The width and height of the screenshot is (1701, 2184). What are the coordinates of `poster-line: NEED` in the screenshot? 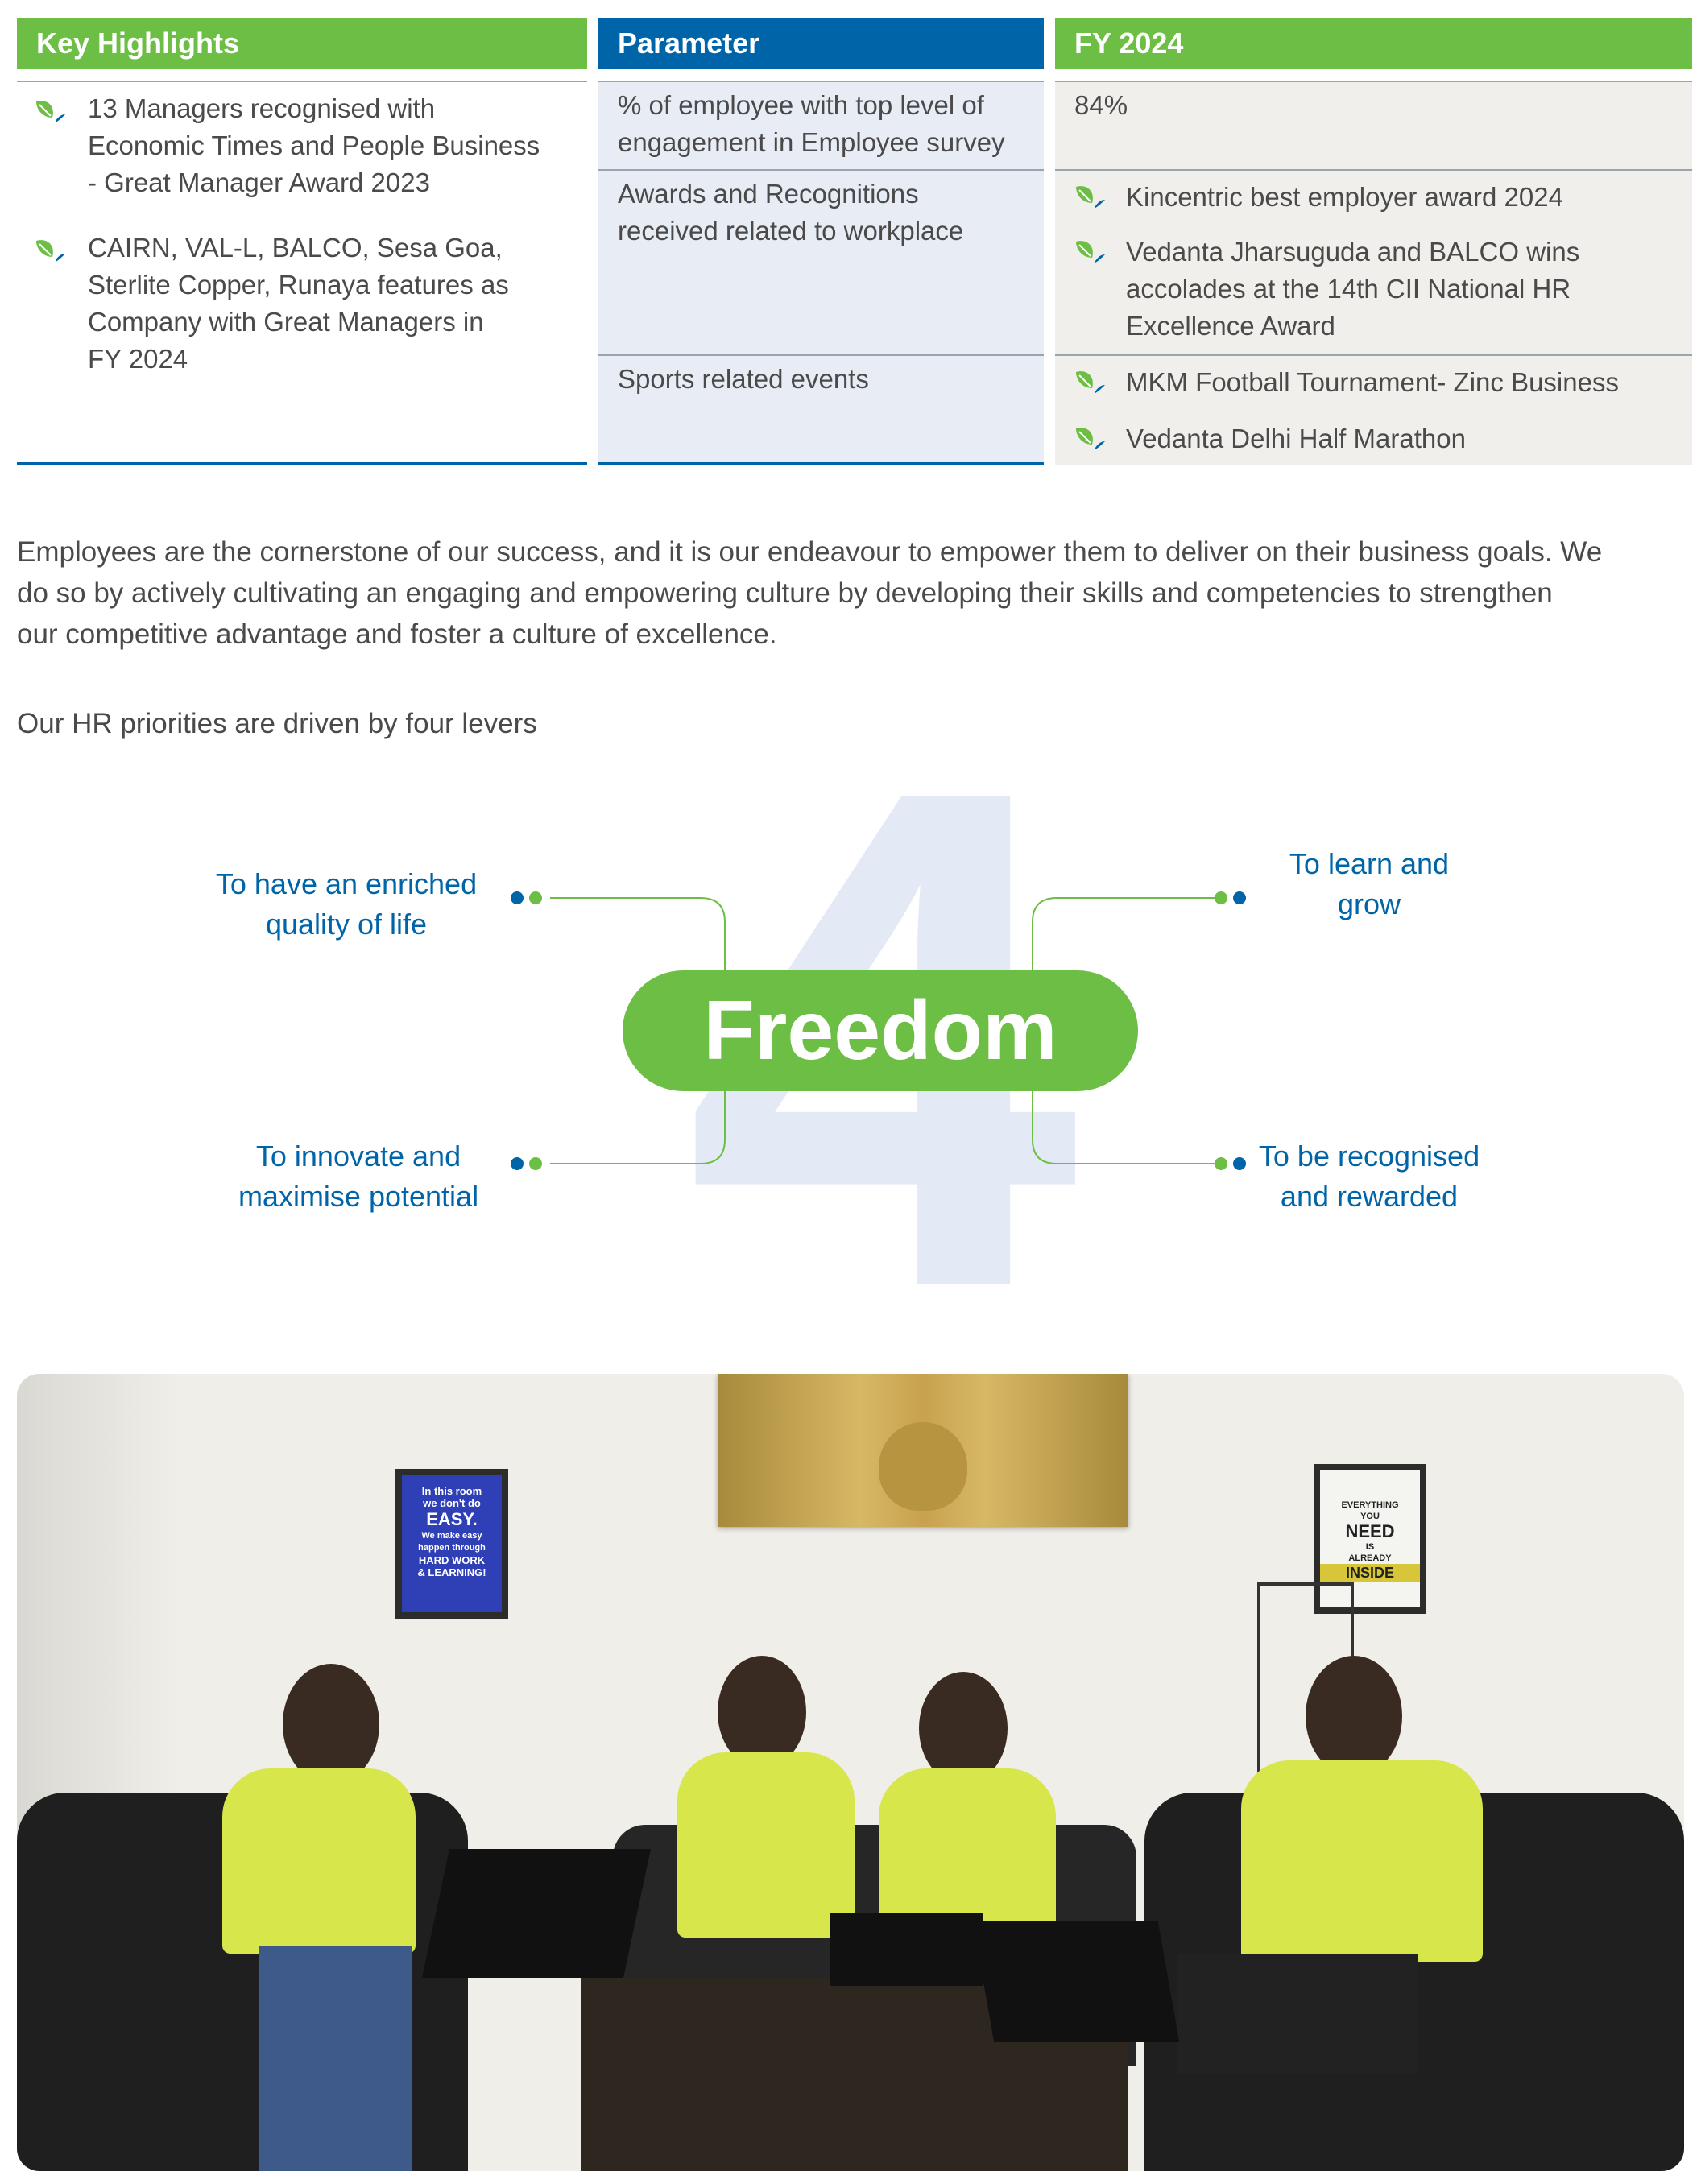 It's located at (1370, 1531).